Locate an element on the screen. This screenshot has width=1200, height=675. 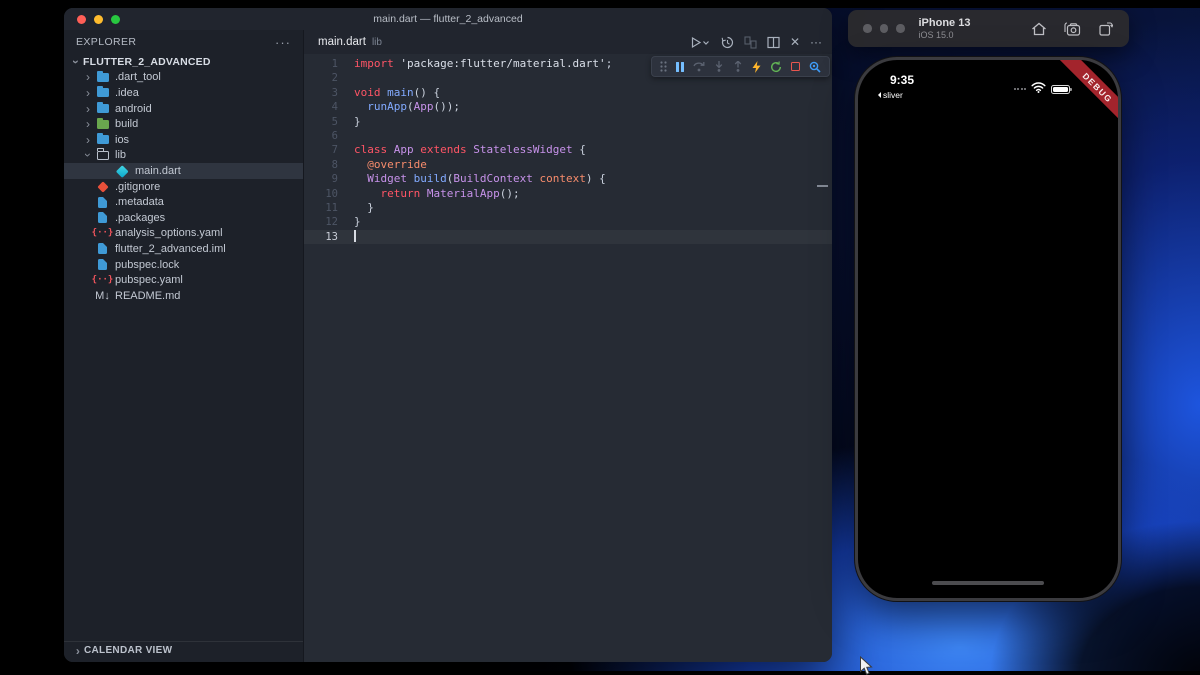
tree-item-pubspec-lock: pubspec.lock is located at coordinates (183, 265).